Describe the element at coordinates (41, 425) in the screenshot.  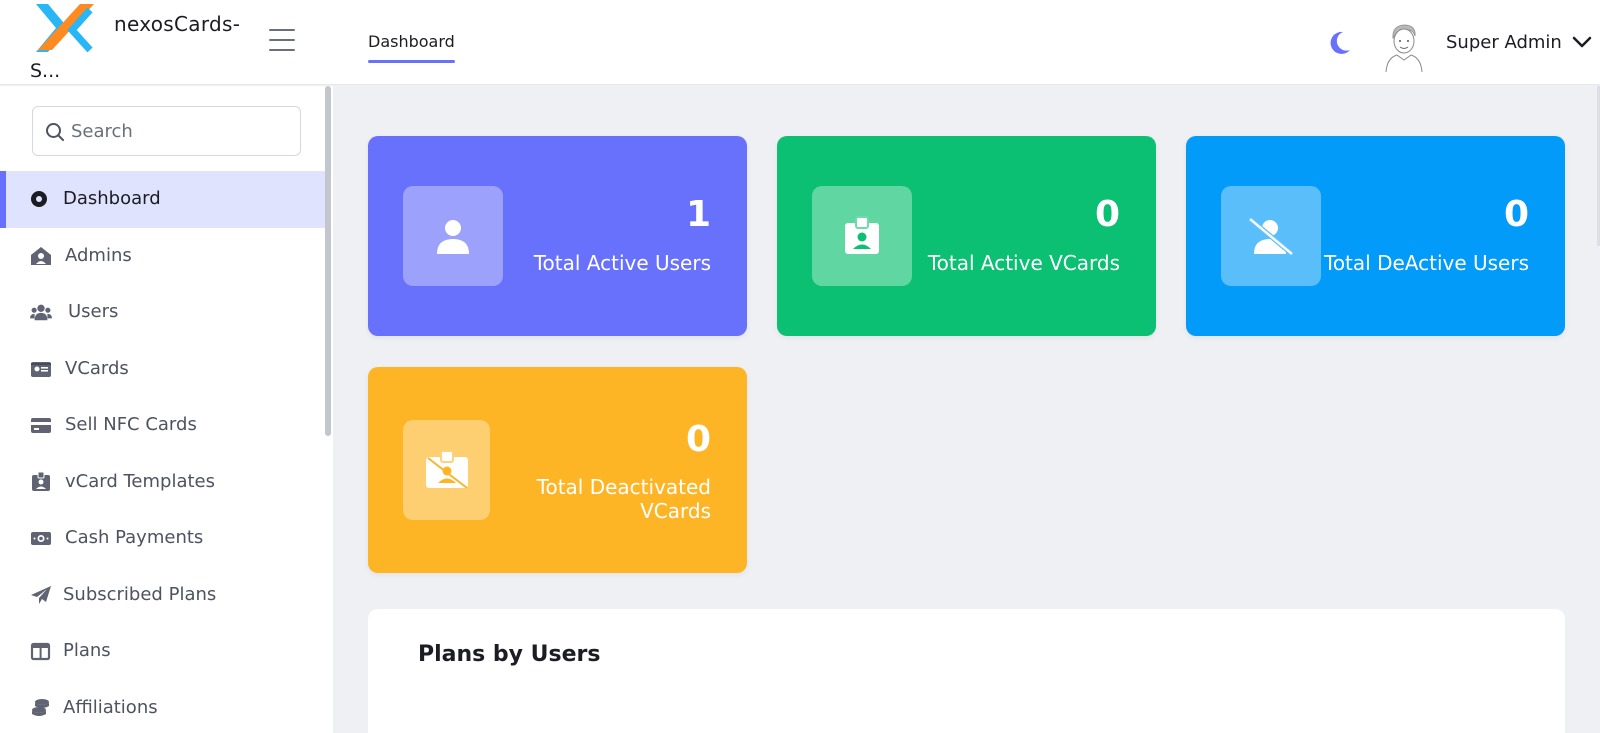
I see `credit-card-icon` at that location.